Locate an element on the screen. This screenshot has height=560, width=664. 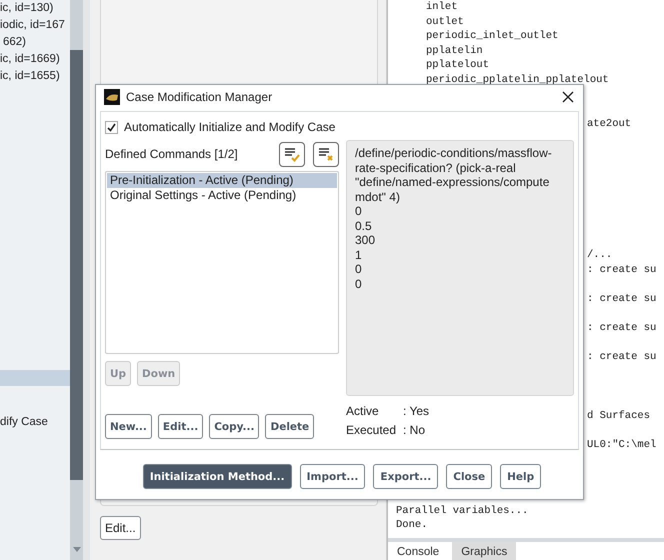
status-value: : Yes is located at coordinates (416, 411).